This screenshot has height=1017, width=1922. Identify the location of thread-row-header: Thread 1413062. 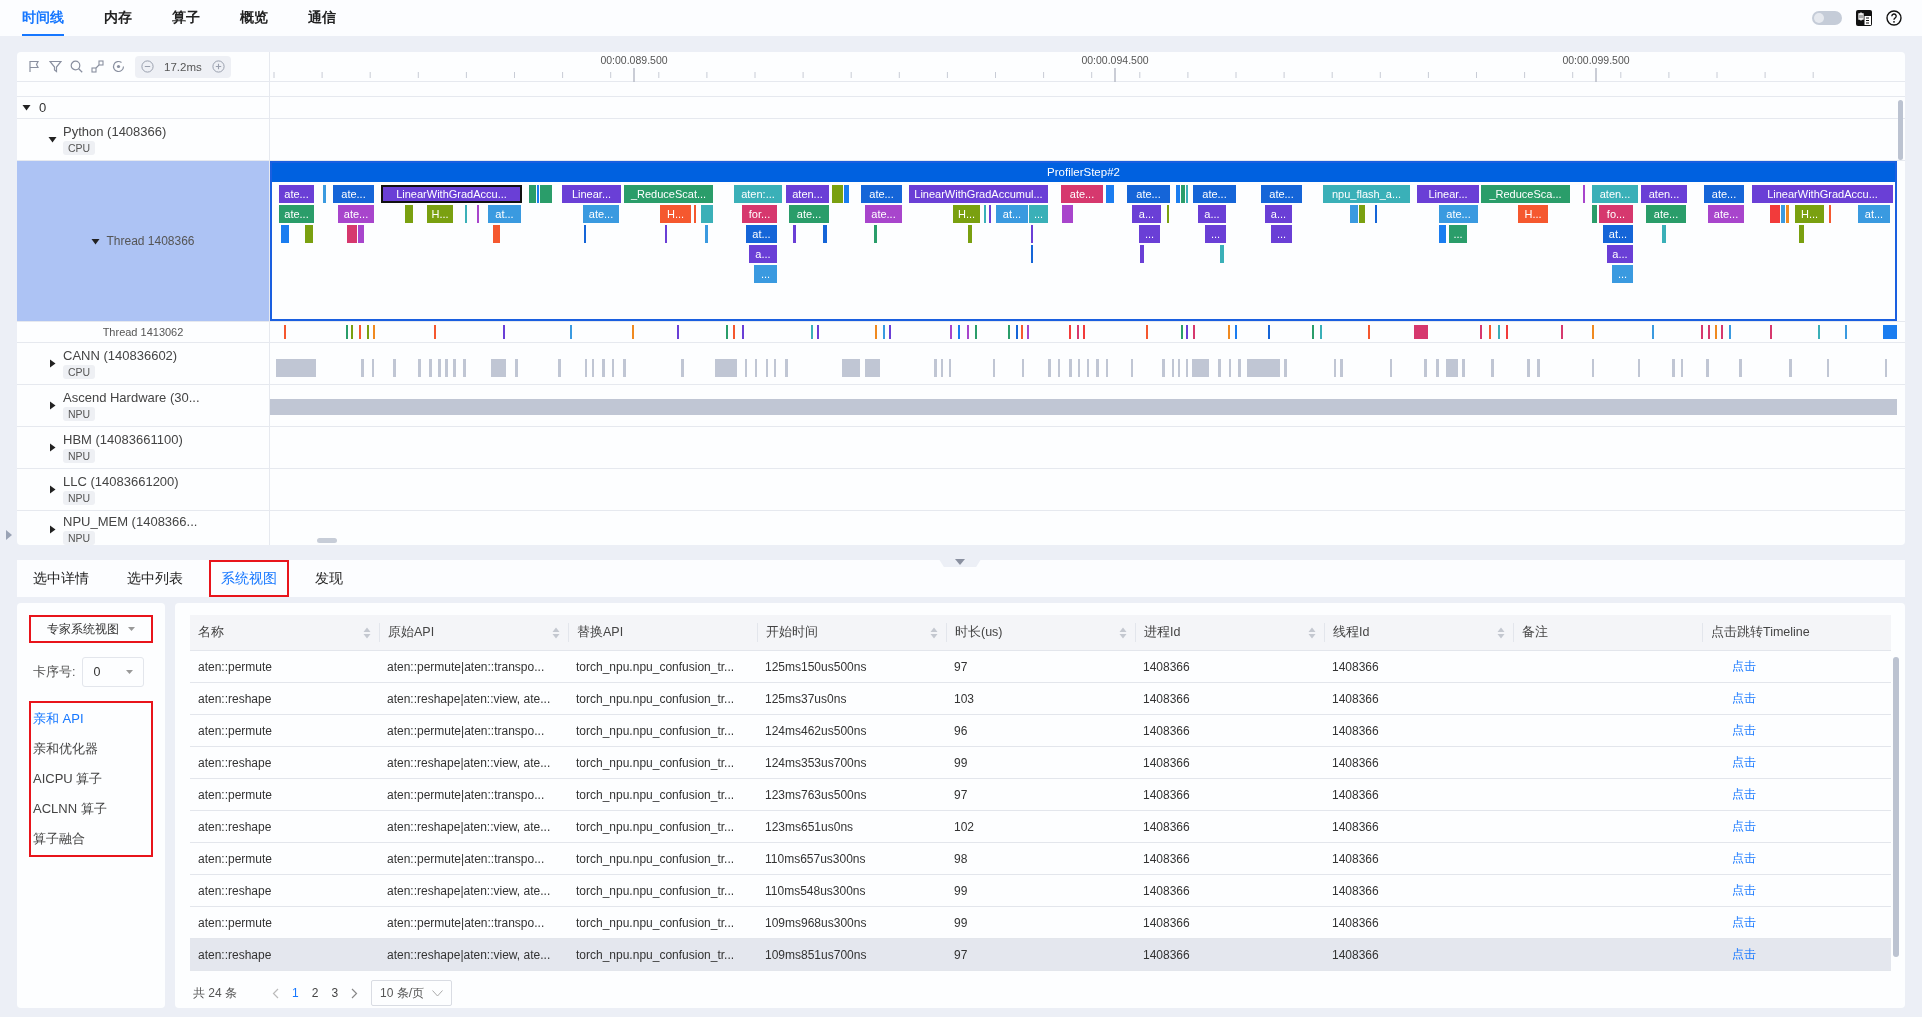
(143, 332).